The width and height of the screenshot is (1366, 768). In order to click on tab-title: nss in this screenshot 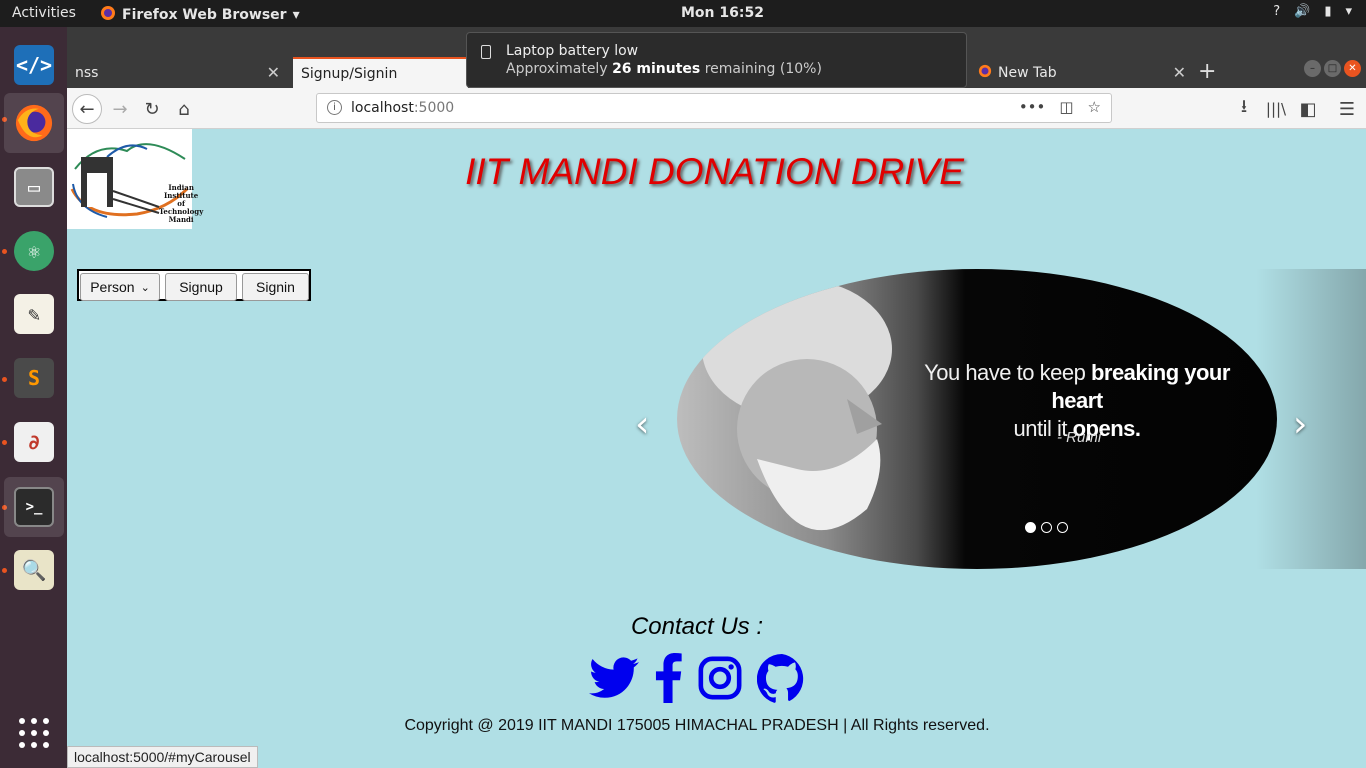, I will do `click(87, 72)`.